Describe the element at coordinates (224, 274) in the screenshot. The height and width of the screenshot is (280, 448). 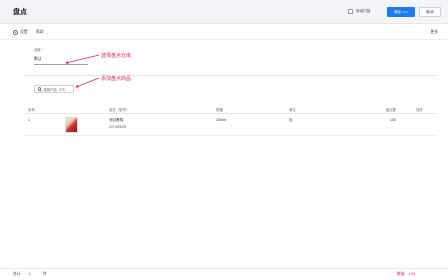
I see `footer-summary: 合计 1 件 数量: 100` at that location.